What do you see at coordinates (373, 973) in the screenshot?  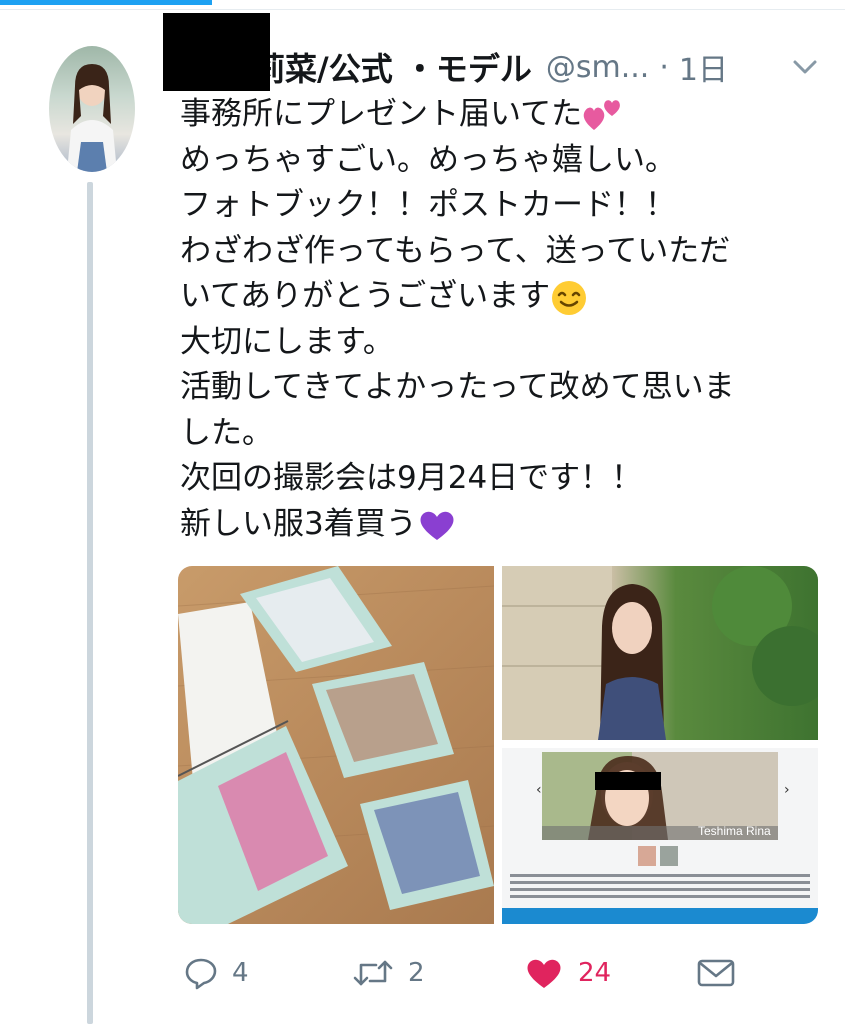 I see `retweet-icon` at bounding box center [373, 973].